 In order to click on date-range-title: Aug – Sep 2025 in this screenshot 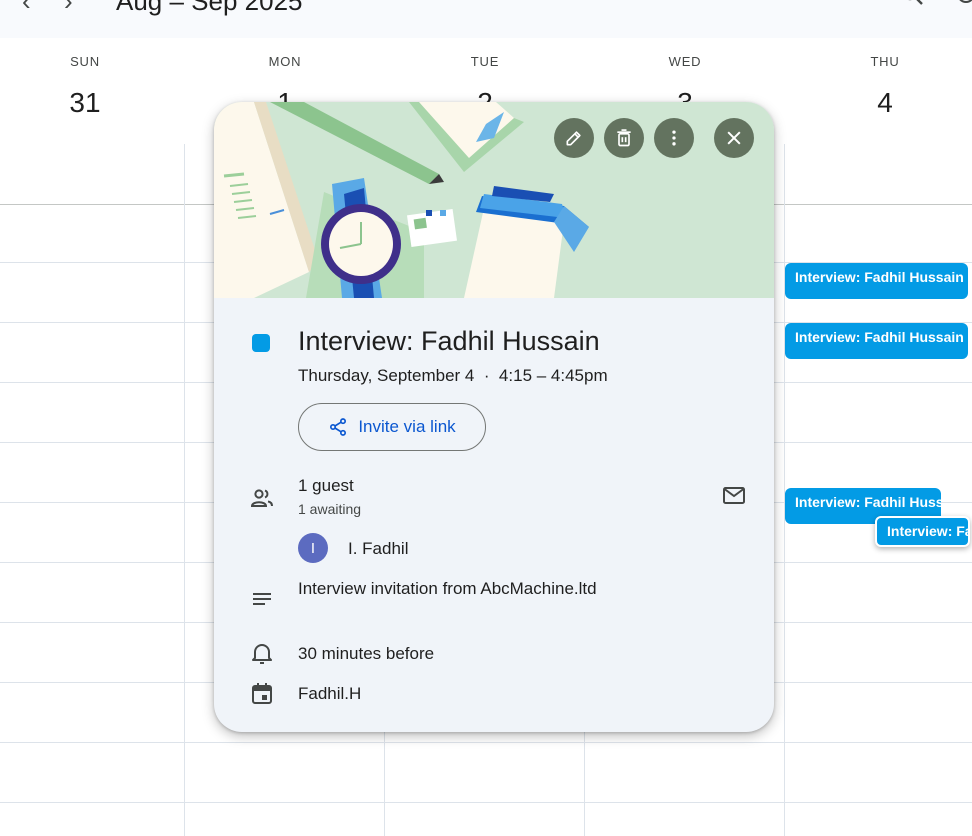, I will do `click(209, 8)`.